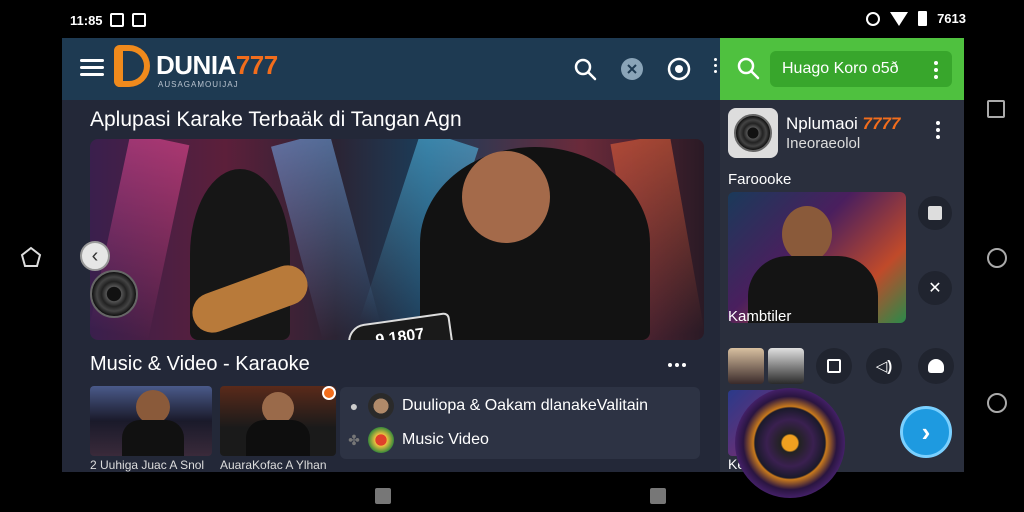 This screenshot has width=1024, height=512. I want to click on battery-icon, so click(923, 18).